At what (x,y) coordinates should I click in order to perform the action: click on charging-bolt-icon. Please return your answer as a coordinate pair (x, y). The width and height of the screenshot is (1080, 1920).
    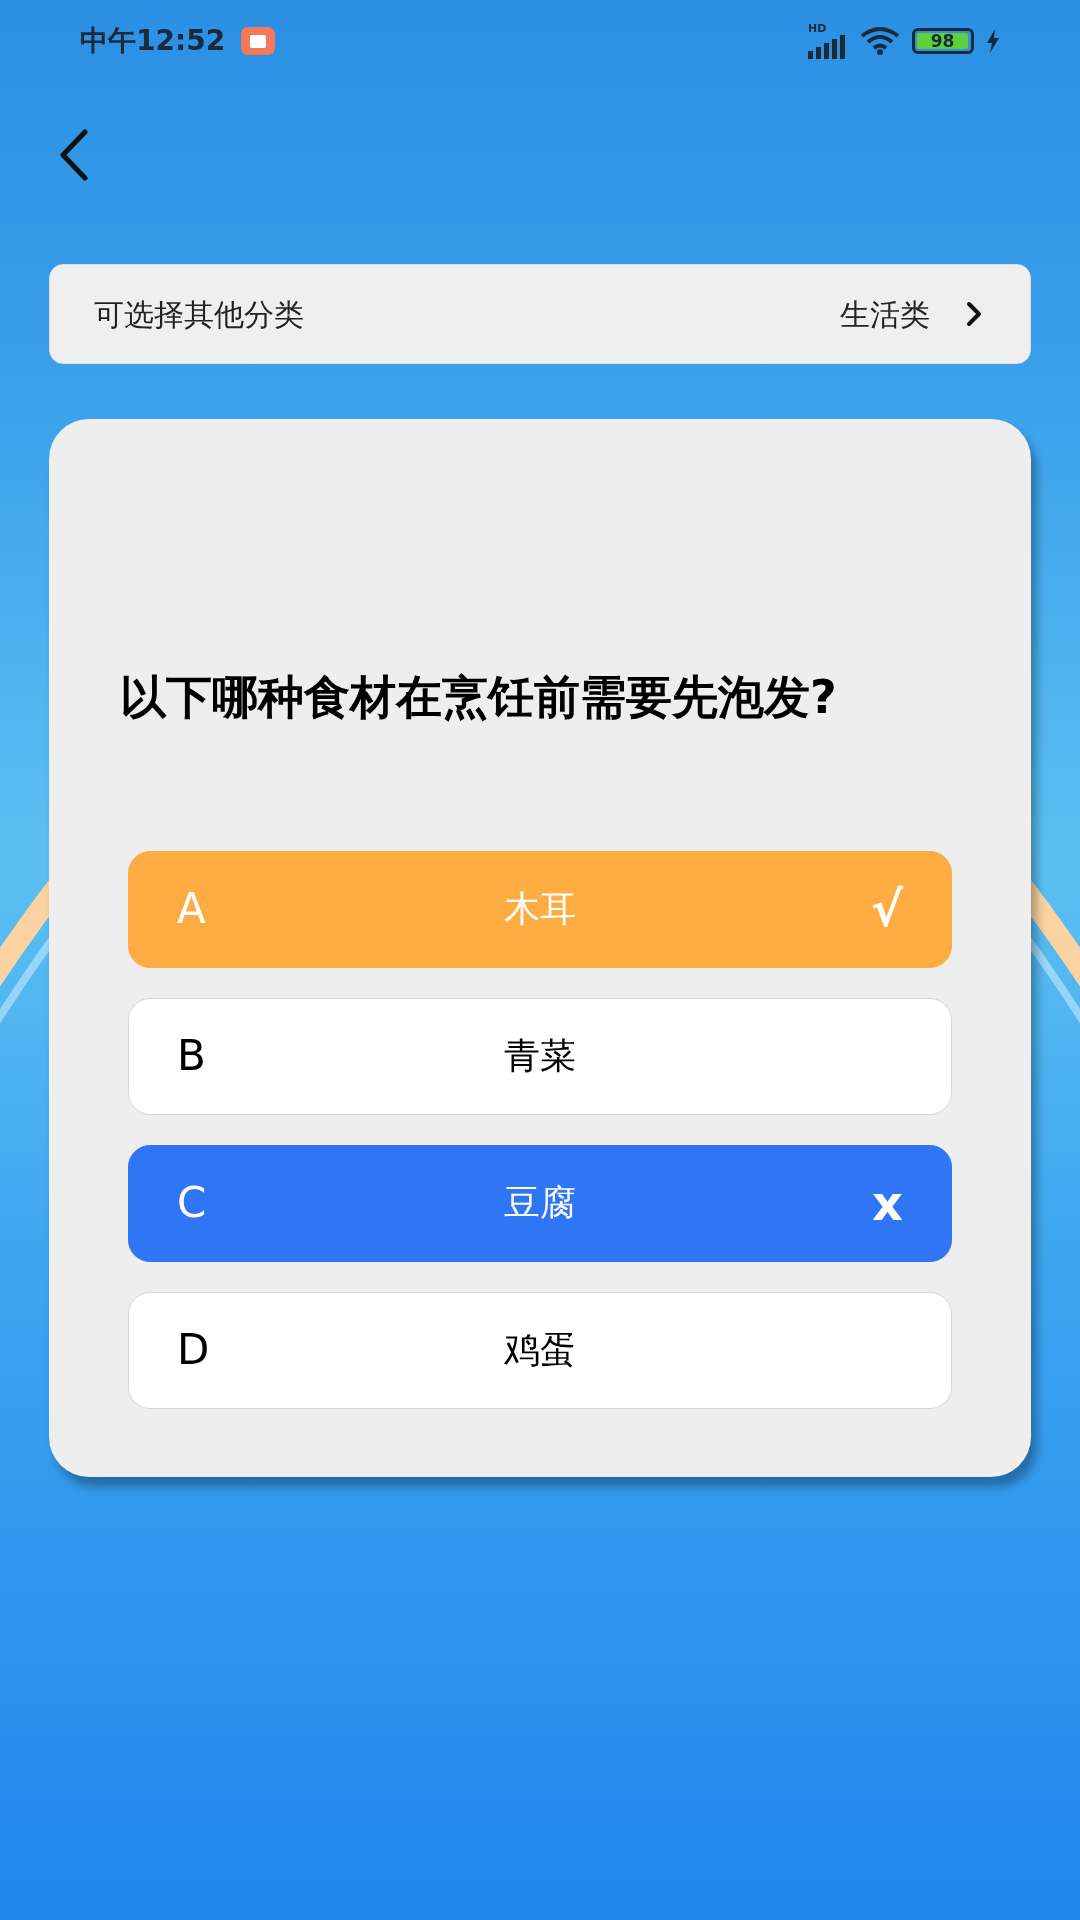
    Looking at the image, I should click on (993, 41).